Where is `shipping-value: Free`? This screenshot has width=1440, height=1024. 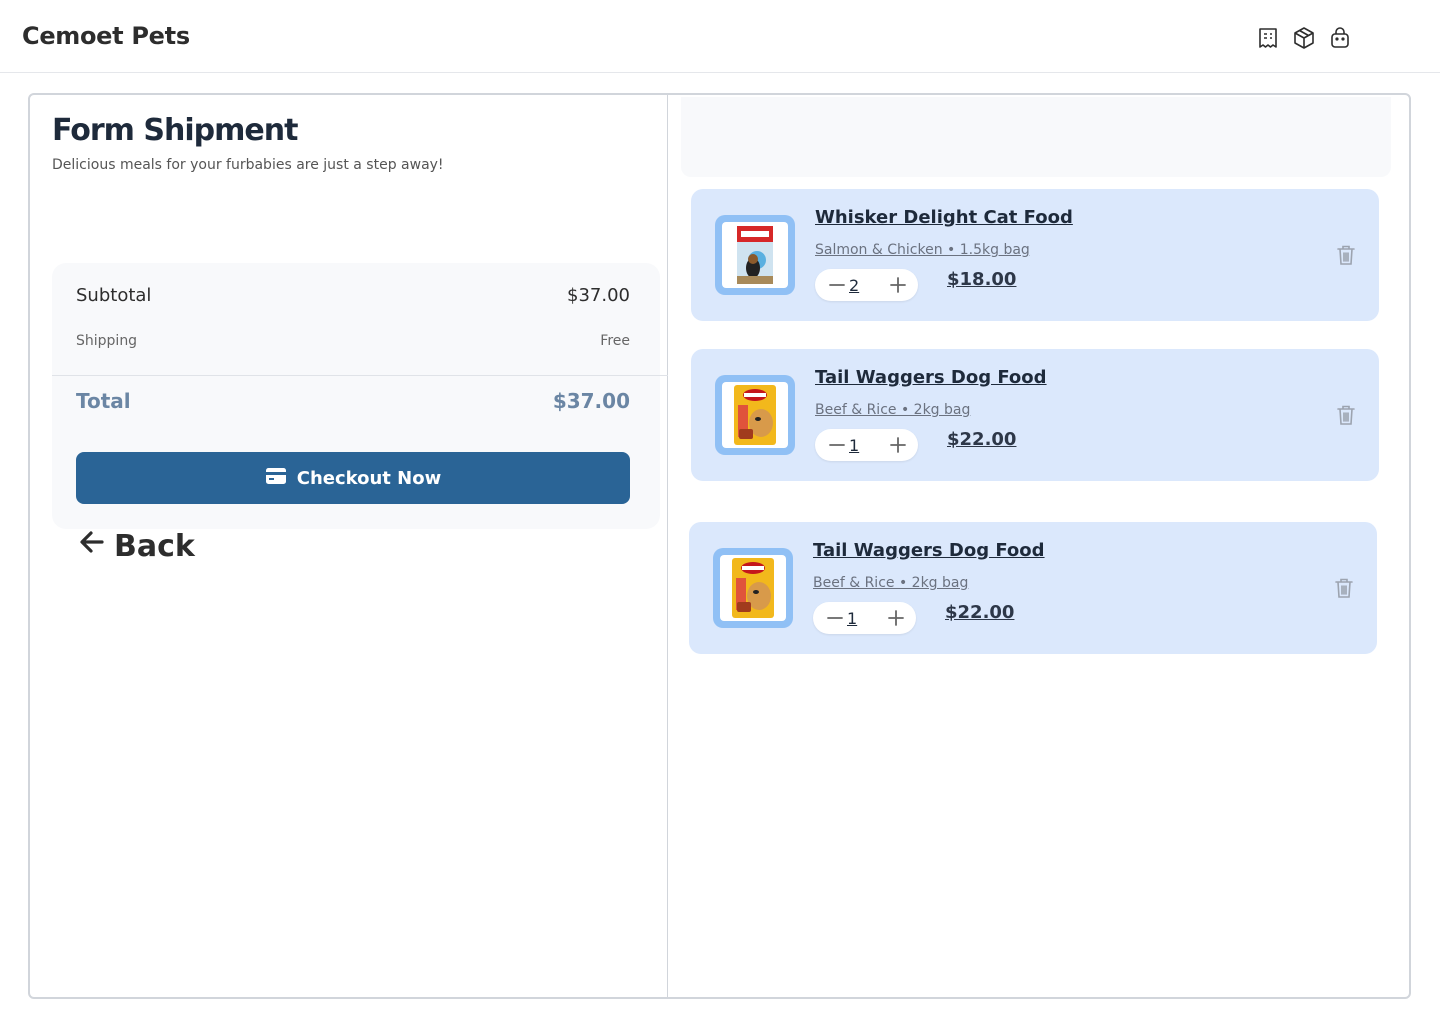 shipping-value: Free is located at coordinates (615, 341).